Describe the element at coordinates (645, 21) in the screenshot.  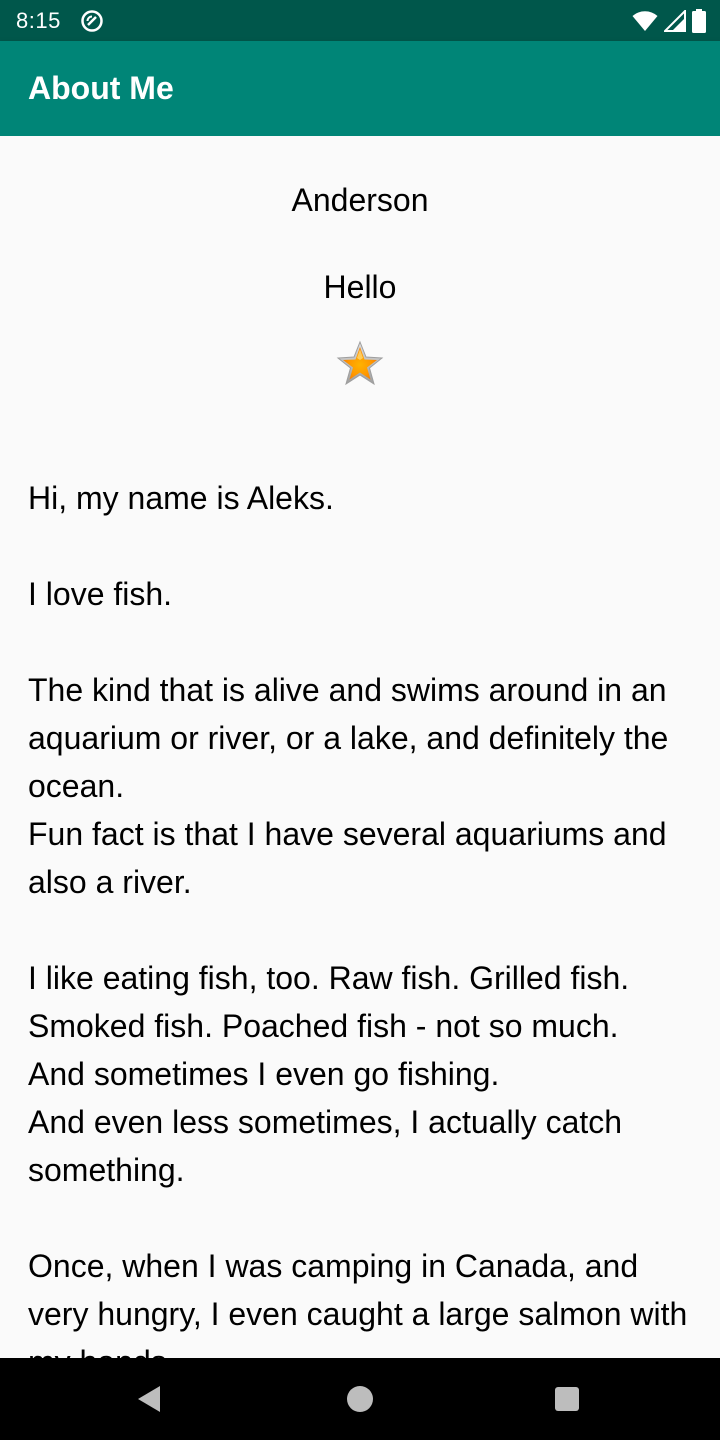
I see `wifi-icon` at that location.